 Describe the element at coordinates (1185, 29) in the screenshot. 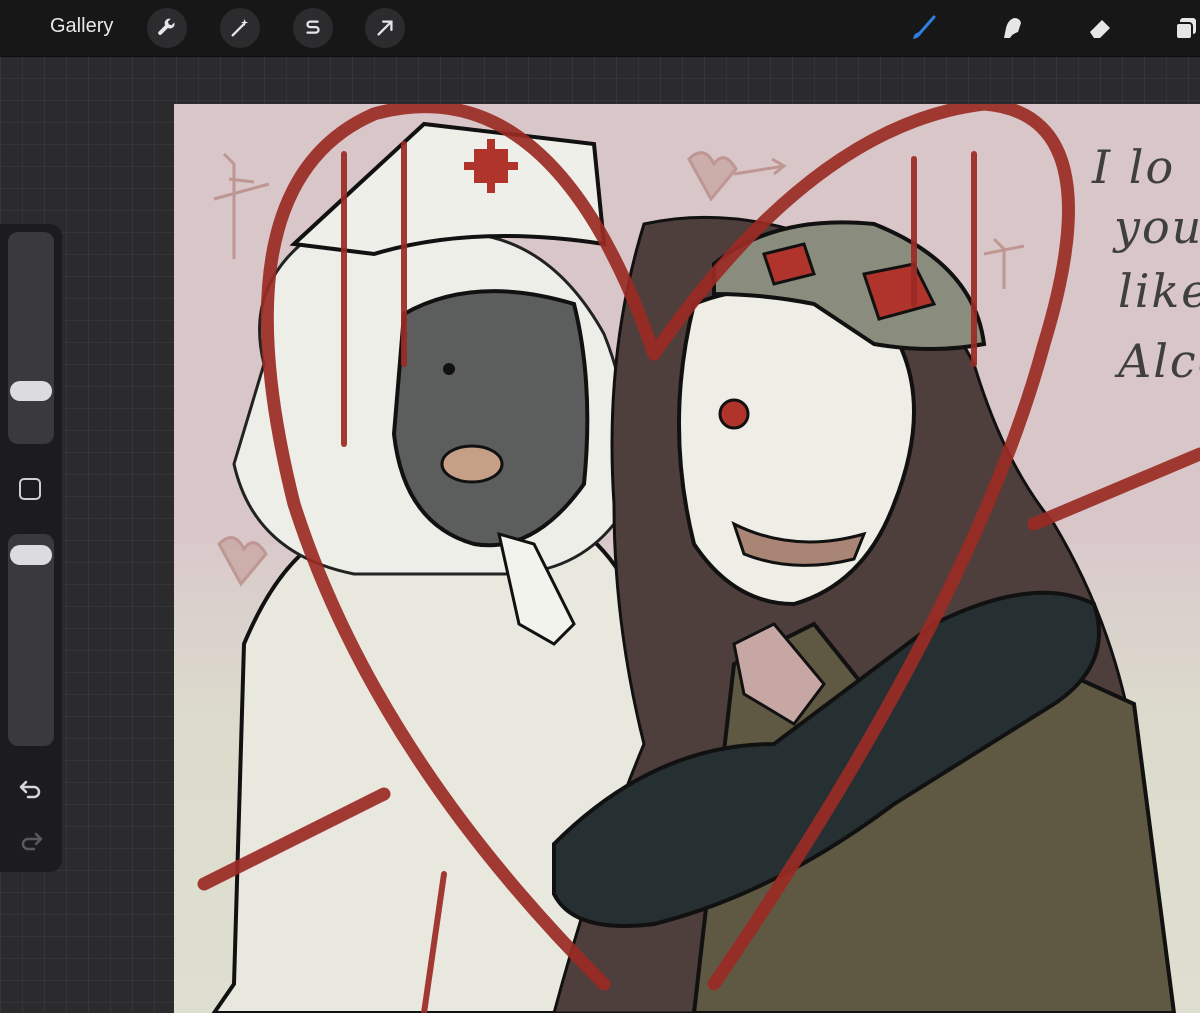

I see `layers-icon` at that location.